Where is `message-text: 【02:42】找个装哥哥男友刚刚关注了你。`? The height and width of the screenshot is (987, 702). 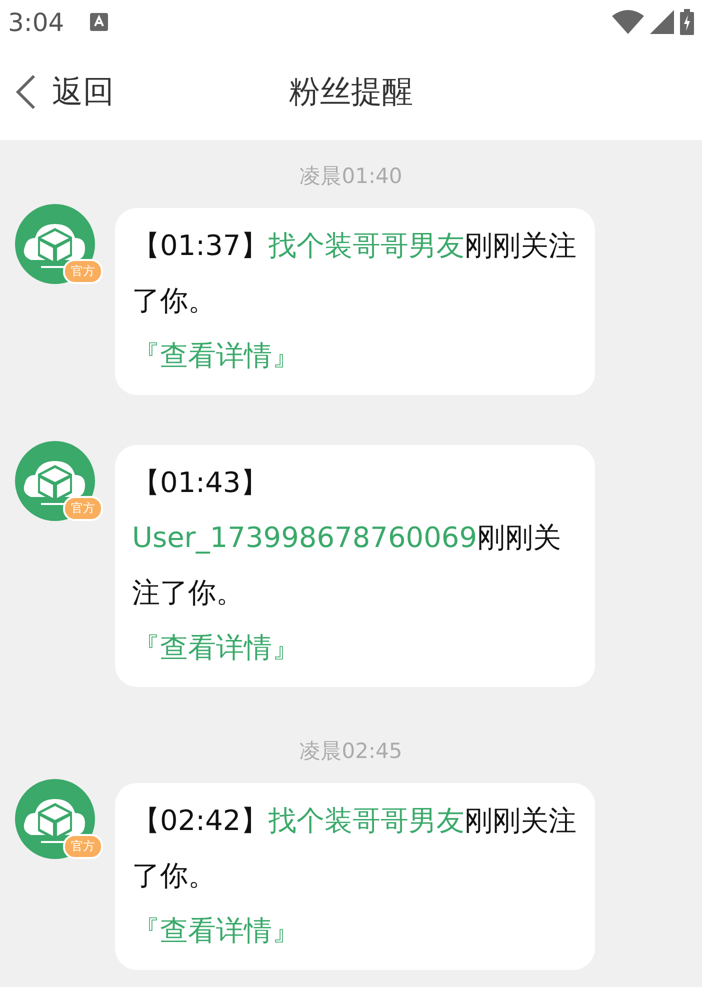 message-text: 【02:42】找个装哥哥男友刚刚关注了你。 is located at coordinates (355, 848).